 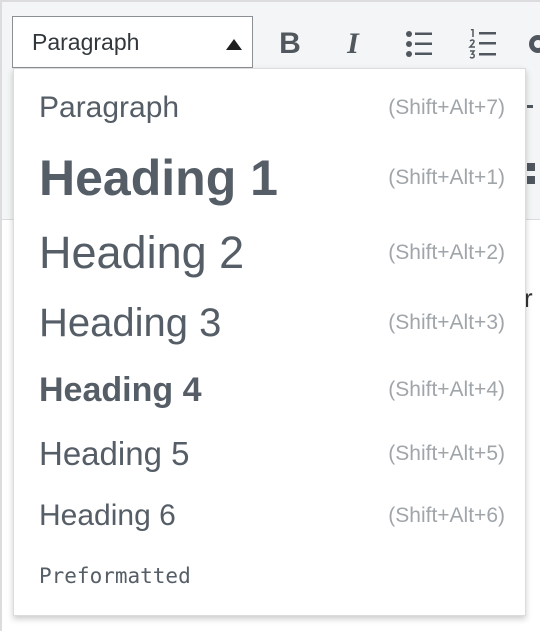 I want to click on format-select-value: Paragraph, so click(x=86, y=42).